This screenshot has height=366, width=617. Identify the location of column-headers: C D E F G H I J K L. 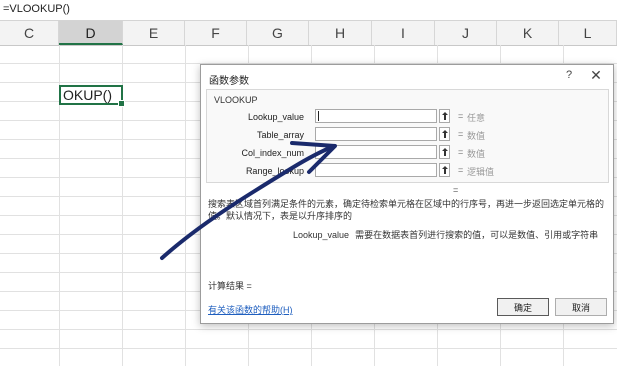
(308, 33).